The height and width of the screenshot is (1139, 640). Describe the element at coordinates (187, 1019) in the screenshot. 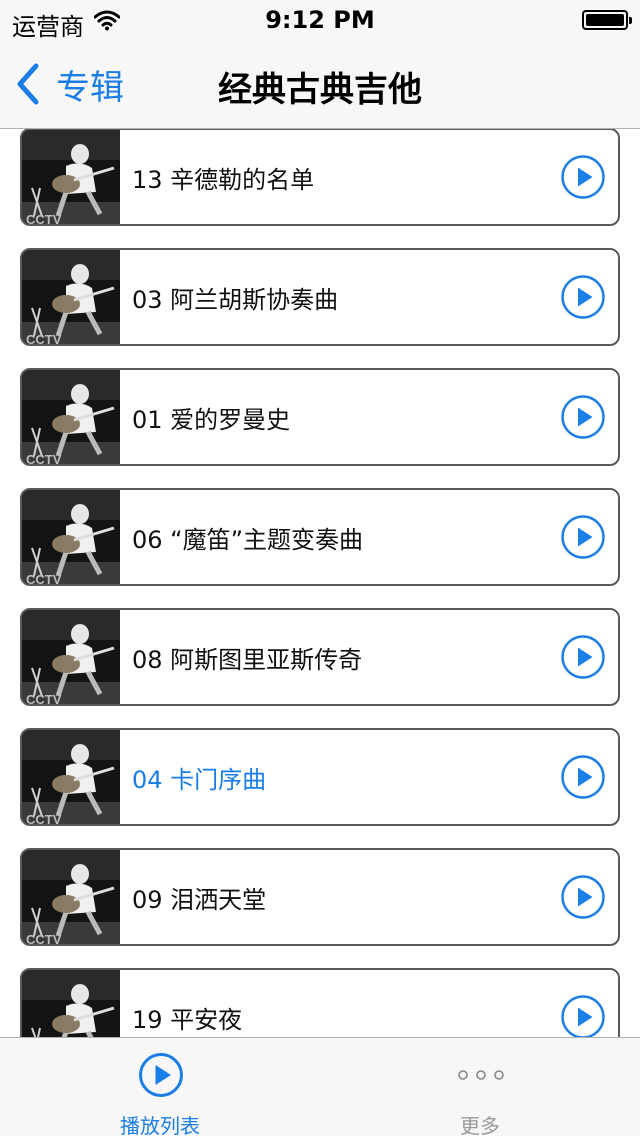

I see `track-title: 19 平安夜` at that location.